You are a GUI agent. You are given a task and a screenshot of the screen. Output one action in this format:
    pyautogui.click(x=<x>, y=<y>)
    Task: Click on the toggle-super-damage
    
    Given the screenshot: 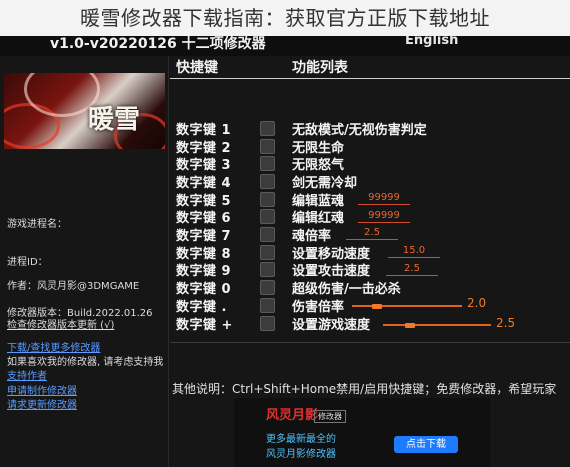 What is the action you would take?
    pyautogui.click(x=267, y=287)
    